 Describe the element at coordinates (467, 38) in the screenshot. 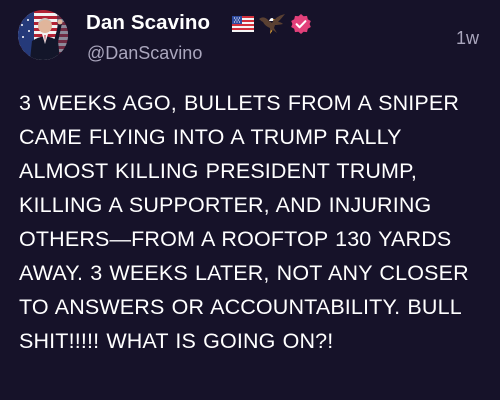

I see `post-timestamp: 1w` at that location.